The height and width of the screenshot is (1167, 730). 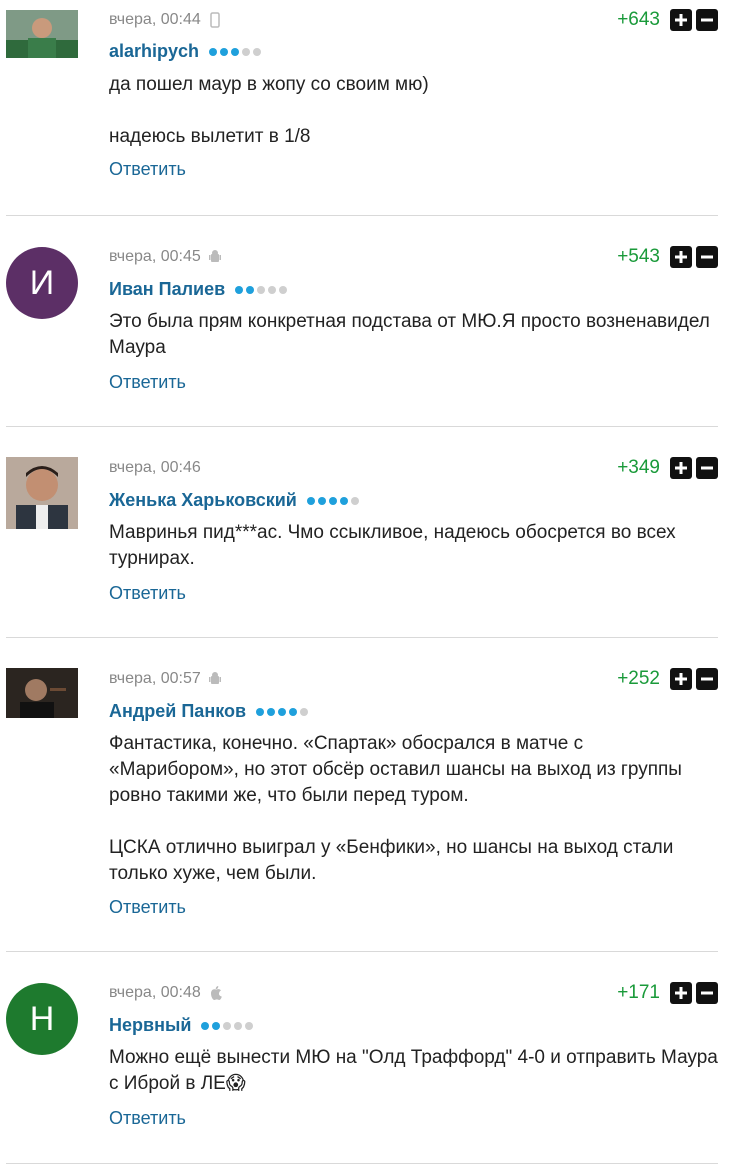 What do you see at coordinates (216, 993) in the screenshot?
I see `apple-icon` at bounding box center [216, 993].